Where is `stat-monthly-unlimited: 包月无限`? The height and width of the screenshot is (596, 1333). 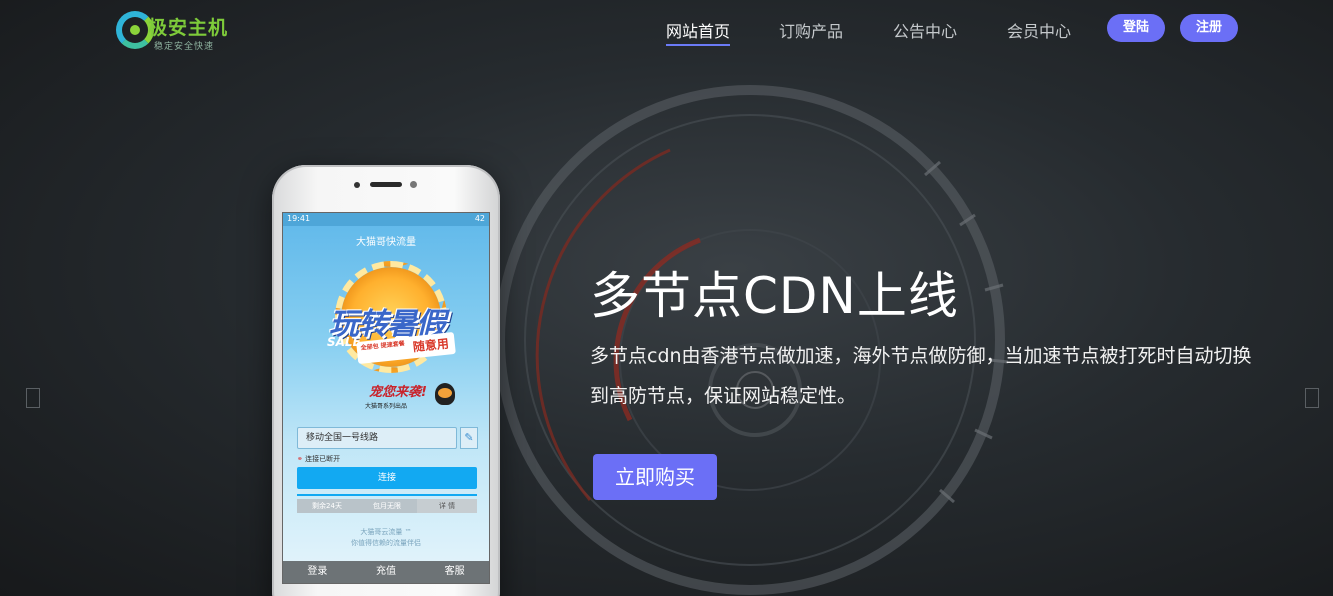 stat-monthly-unlimited: 包月无限 is located at coordinates (387, 506).